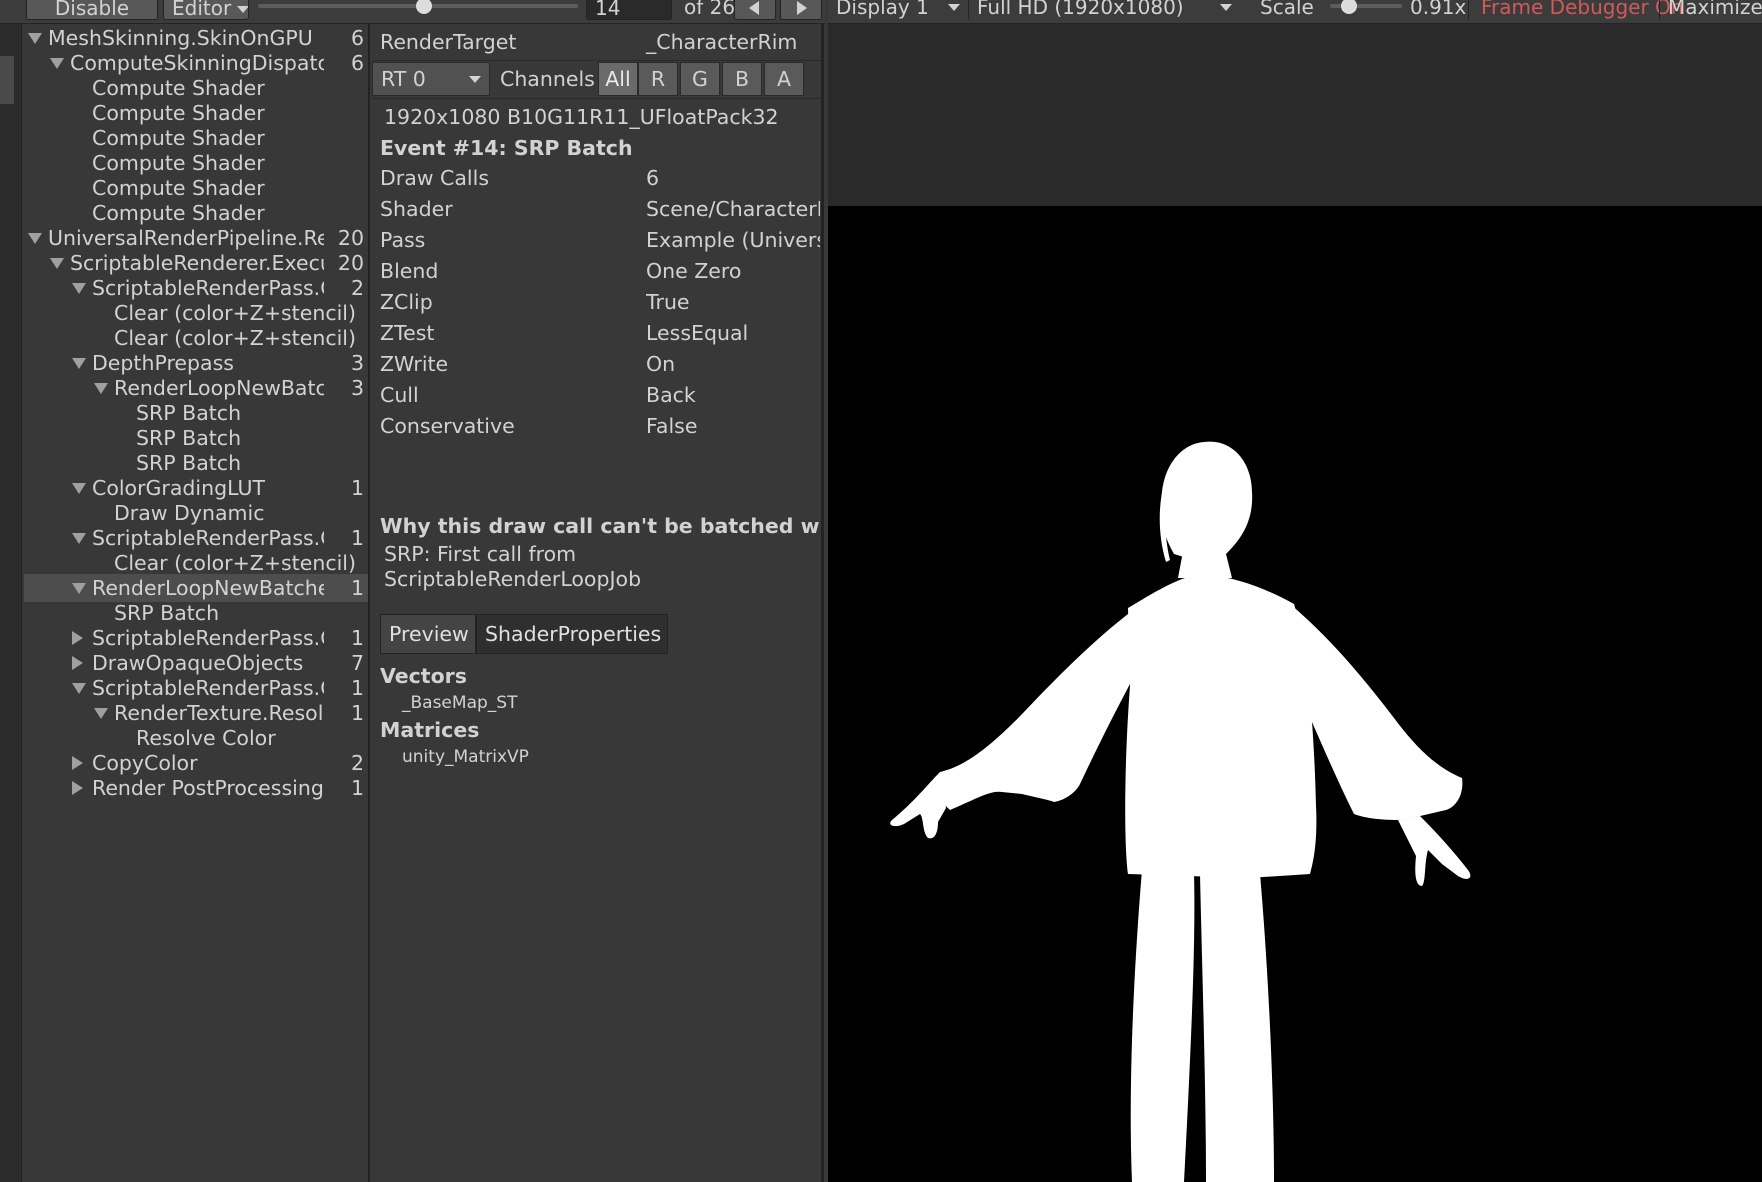  What do you see at coordinates (7, 80) in the screenshot?
I see `gutter-marker` at bounding box center [7, 80].